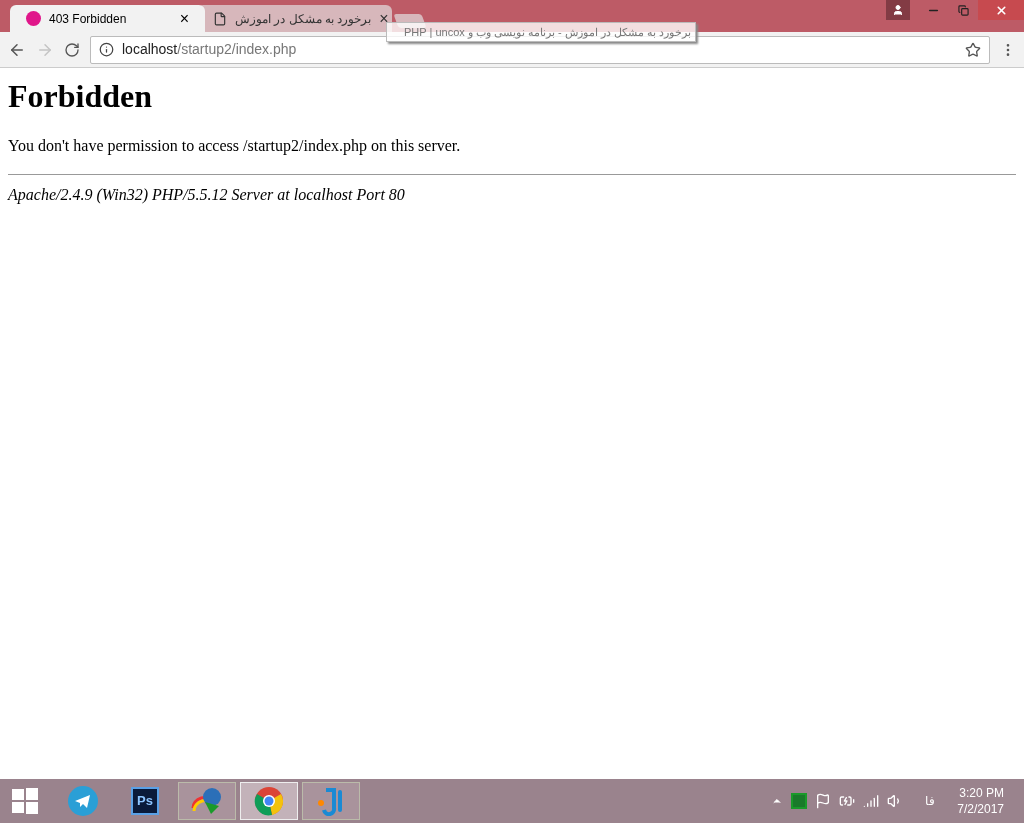  I want to click on clock-time: 3:20 PM, so click(981, 793).